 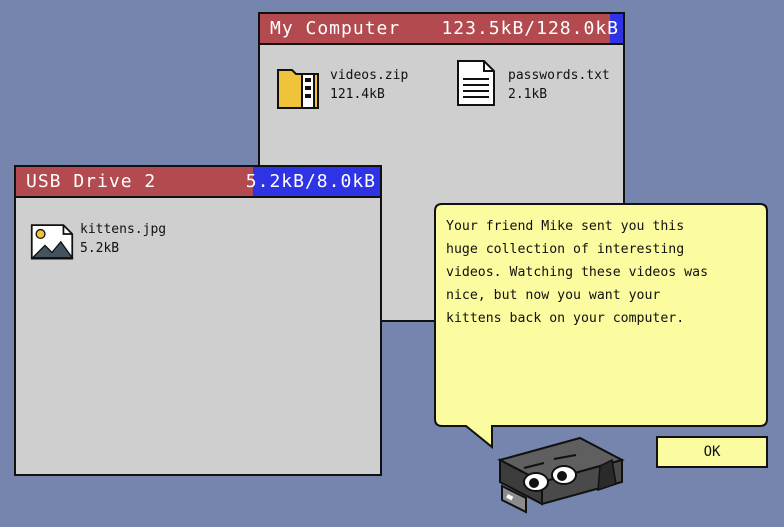 What do you see at coordinates (335, 28) in the screenshot?
I see `window-title: My Computer` at bounding box center [335, 28].